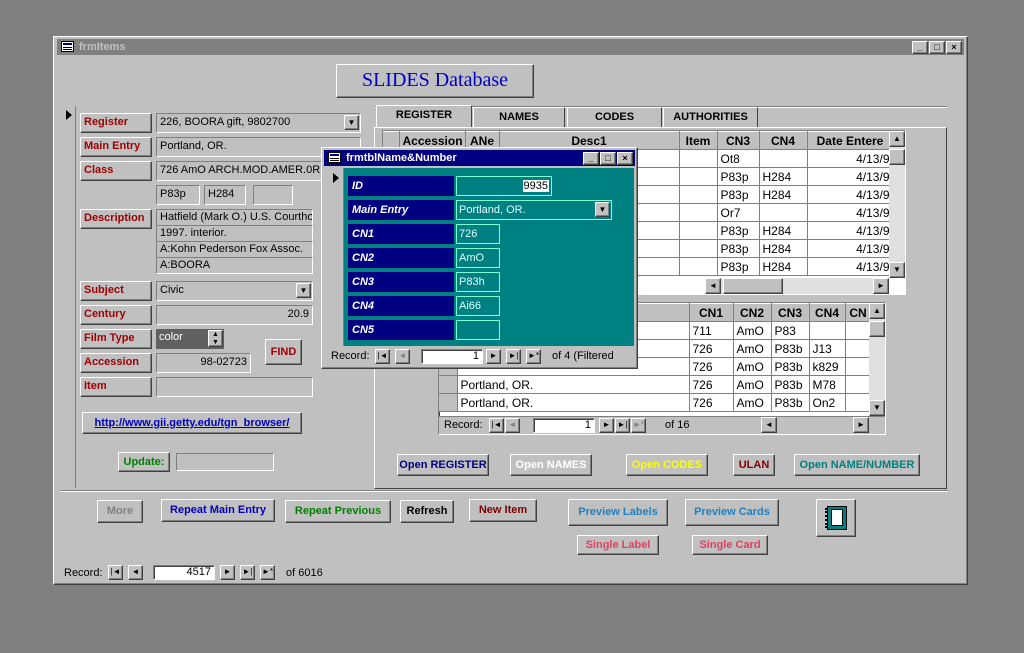 This screenshot has width=1024, height=653. What do you see at coordinates (184, 572) in the screenshot?
I see `record-number-input: 4517` at bounding box center [184, 572].